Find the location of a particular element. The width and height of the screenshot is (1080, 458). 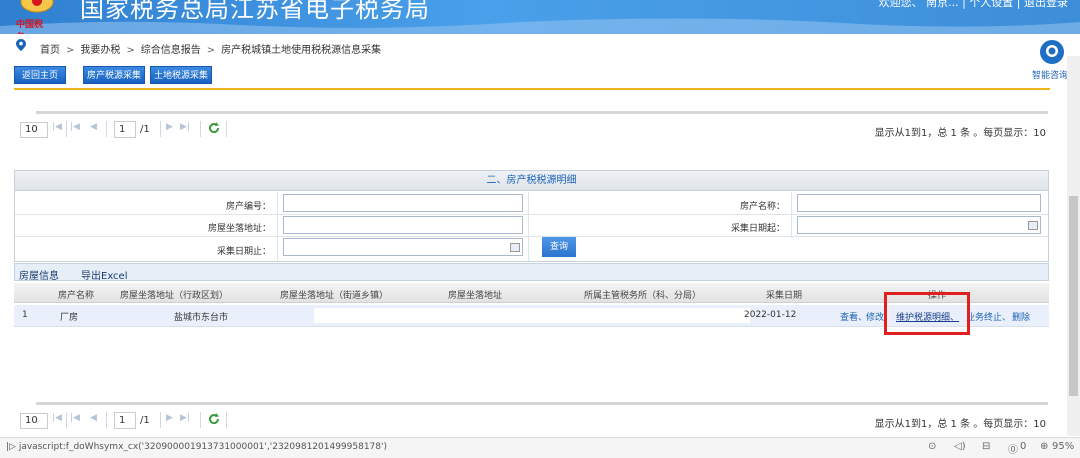

smart-consult-label: 智能咨询 is located at coordinates (1049, 76).